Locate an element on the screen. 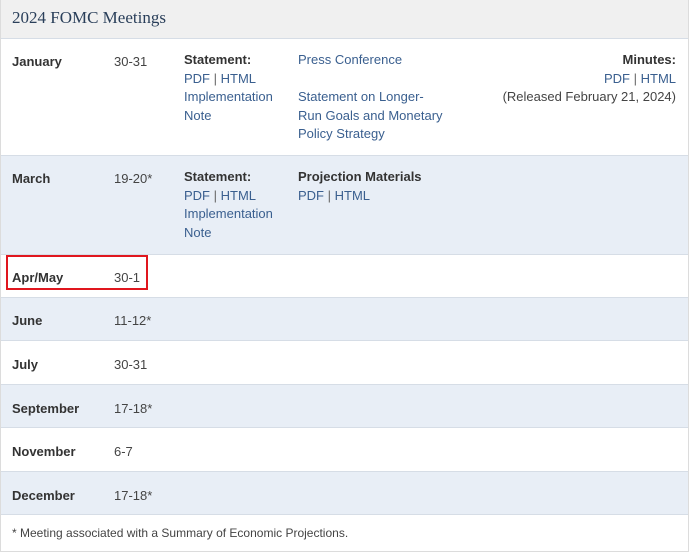 The height and width of the screenshot is (553, 689). meeting-month: June is located at coordinates (27, 320).